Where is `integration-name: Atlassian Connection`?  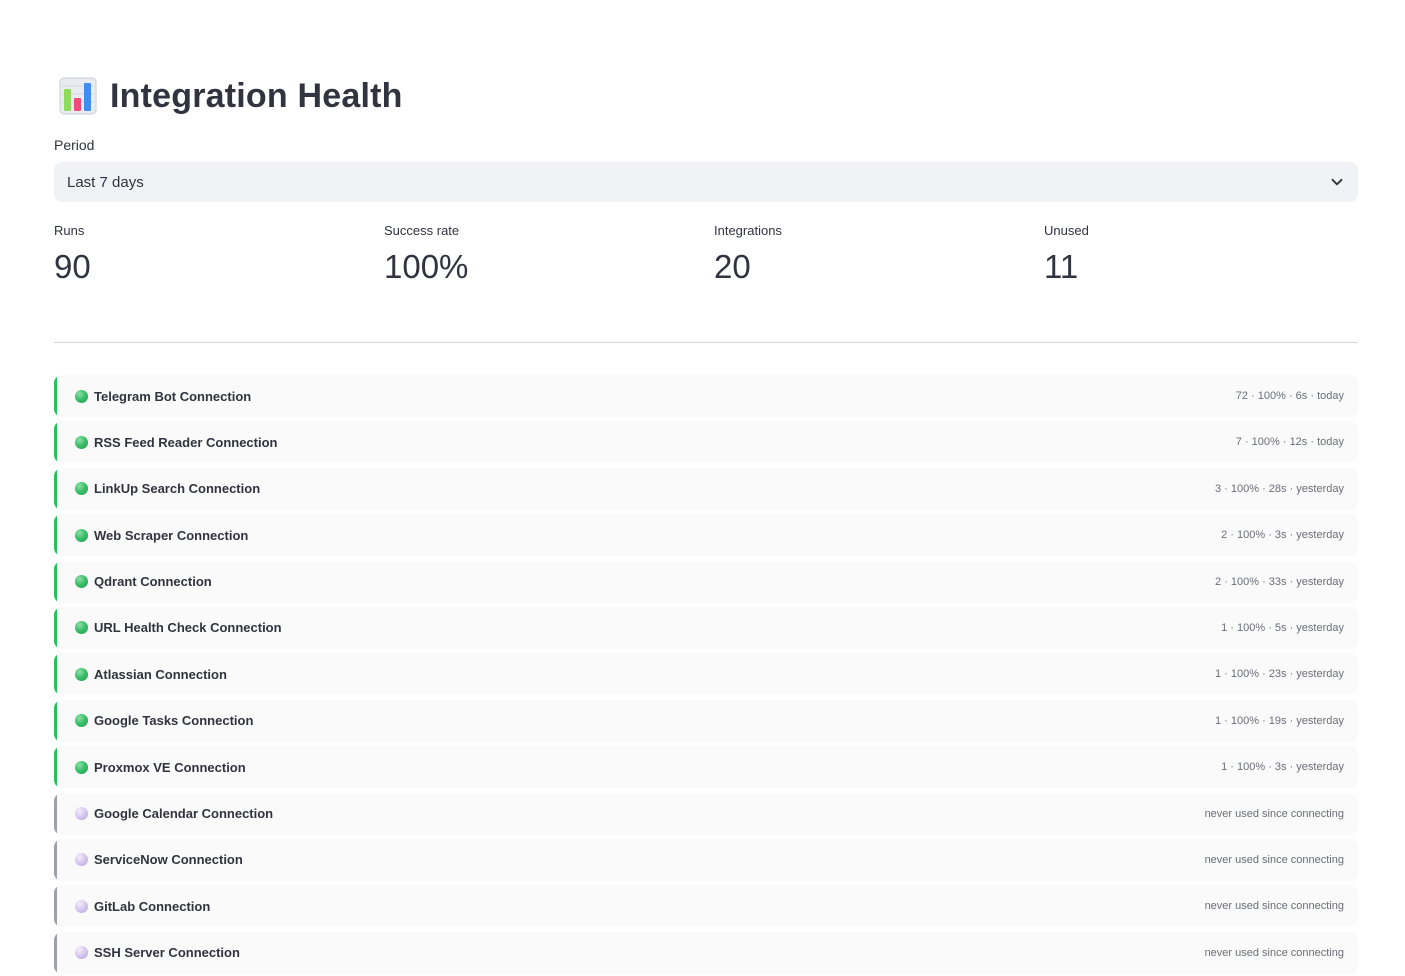 integration-name: Atlassian Connection is located at coordinates (160, 674).